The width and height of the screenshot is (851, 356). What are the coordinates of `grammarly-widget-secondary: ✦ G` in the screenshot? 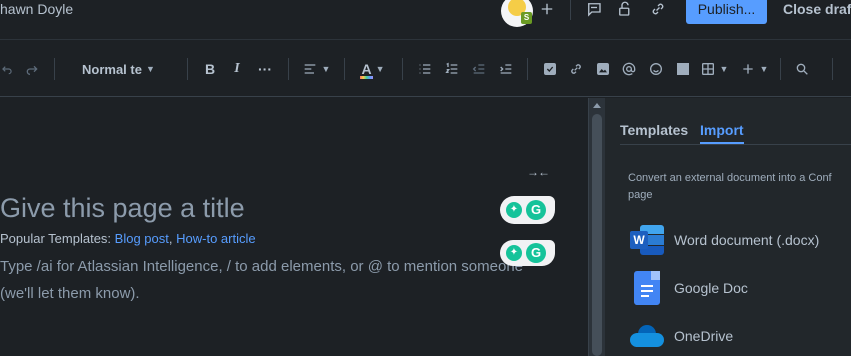 It's located at (527, 253).